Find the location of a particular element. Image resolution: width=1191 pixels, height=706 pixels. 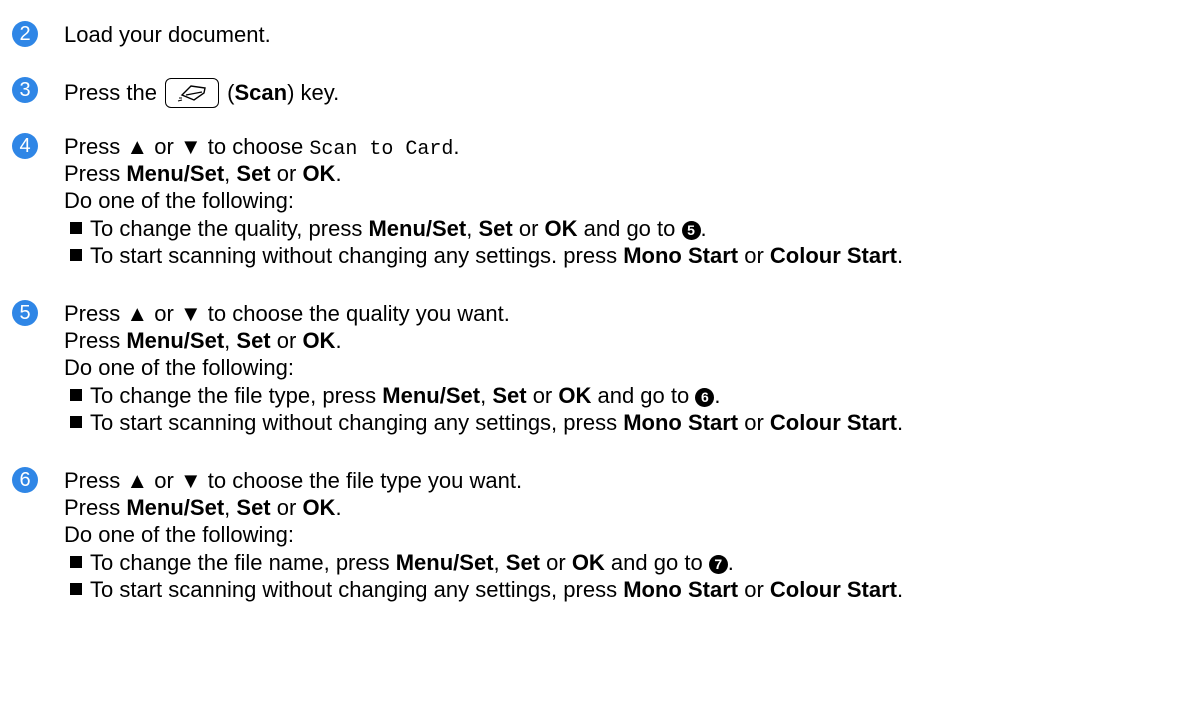

step-number: 3 is located at coordinates (25, 90).